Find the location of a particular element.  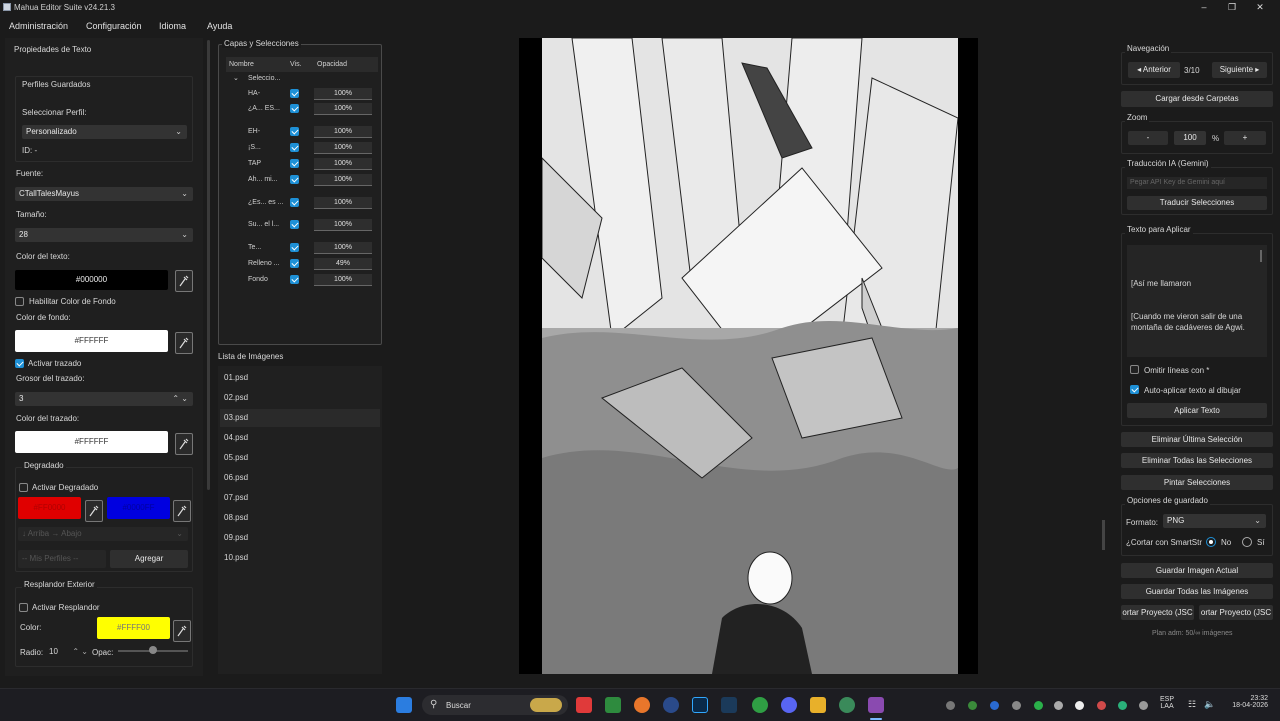

right-splitter is located at coordinates (1103, 535).